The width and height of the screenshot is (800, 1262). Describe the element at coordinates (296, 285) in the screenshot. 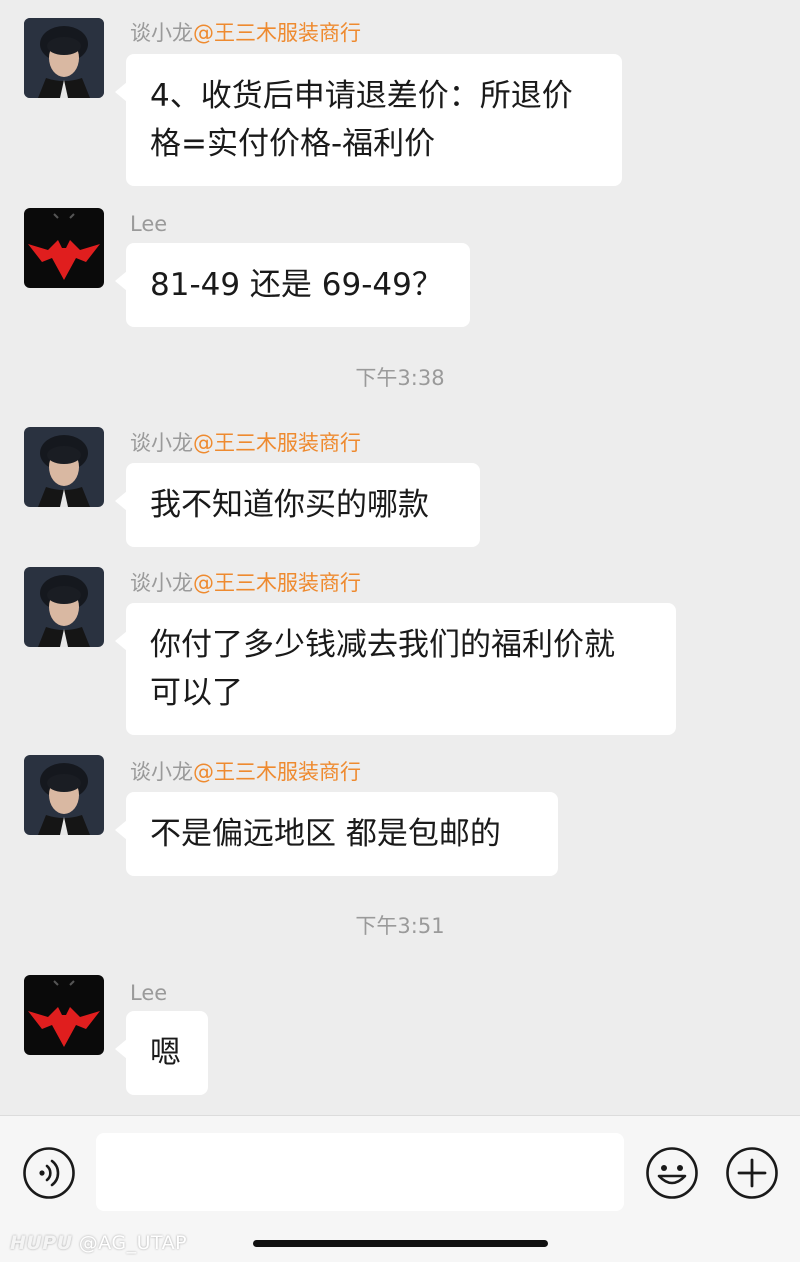

I see `message-line: 81-49 还是 69-49？` at that location.